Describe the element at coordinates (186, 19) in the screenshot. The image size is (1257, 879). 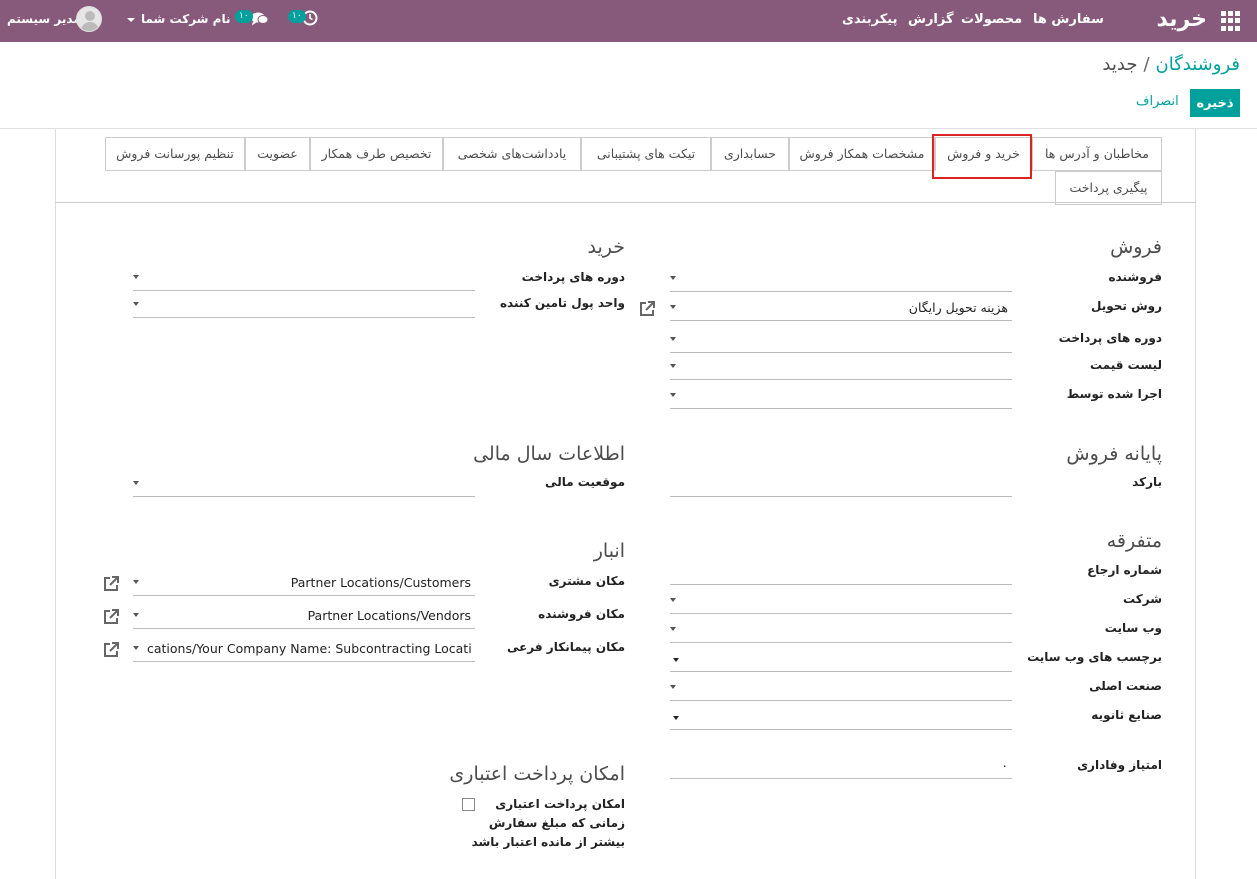
I see `company-name: نام شرکت شما` at that location.